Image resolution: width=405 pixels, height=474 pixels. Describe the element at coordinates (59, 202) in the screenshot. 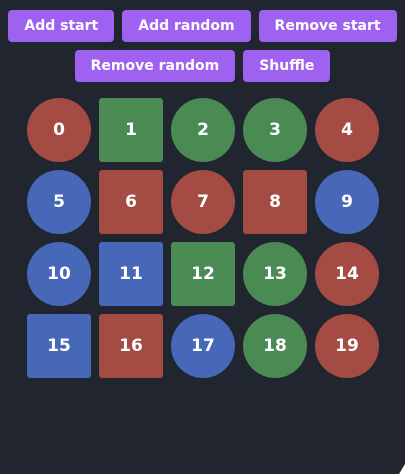

I see `circle-item: 5` at that location.